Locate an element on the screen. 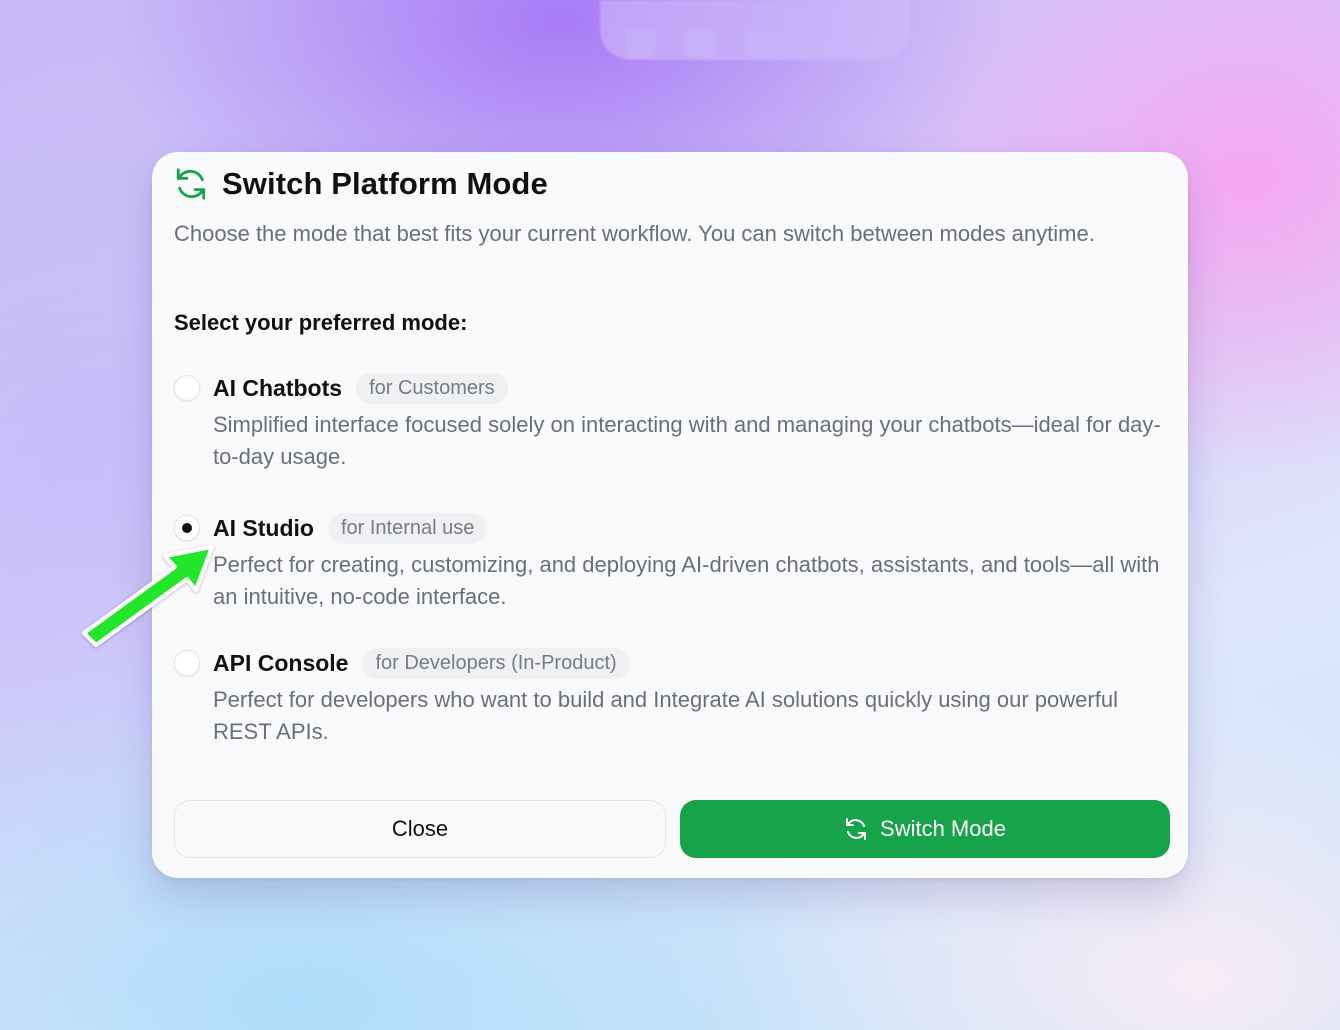 This screenshot has height=1030, width=1340. switch-mode-button-label: Switch Mode is located at coordinates (943, 828).